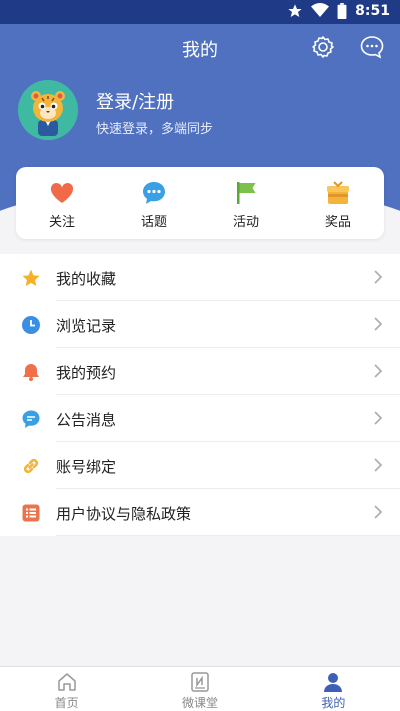  Describe the element at coordinates (200, 12) in the screenshot. I see `status-bar: 8:51` at that location.